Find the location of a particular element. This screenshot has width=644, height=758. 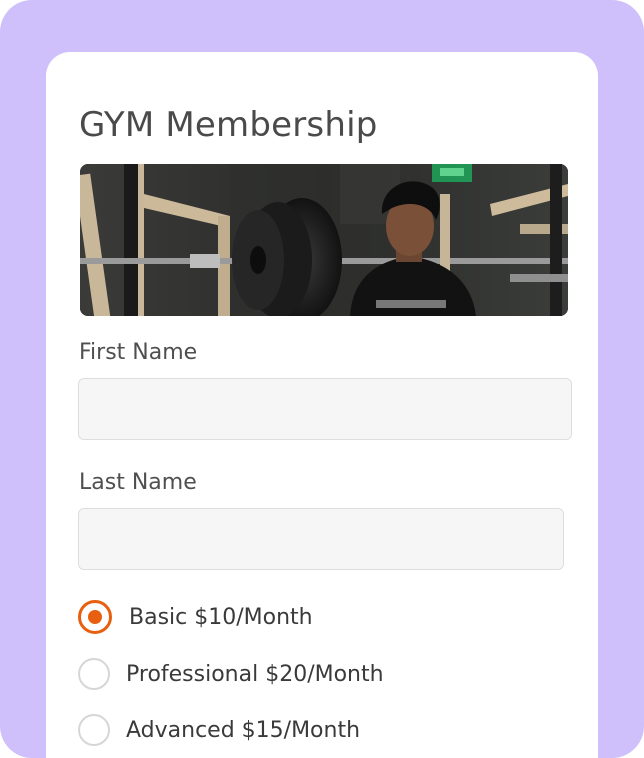

form-title: GYM Membership is located at coordinates (228, 125).